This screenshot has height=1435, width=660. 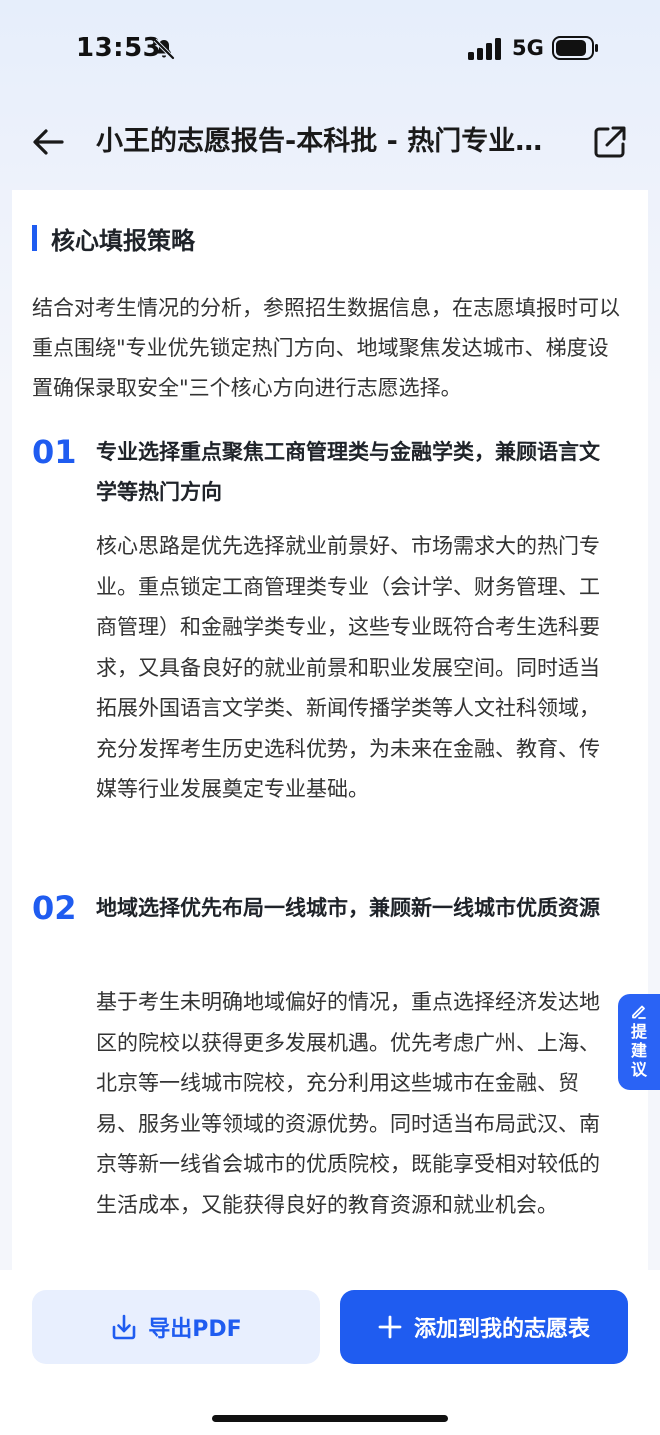 What do you see at coordinates (54, 908) in the screenshot?
I see `item-number: 02` at bounding box center [54, 908].